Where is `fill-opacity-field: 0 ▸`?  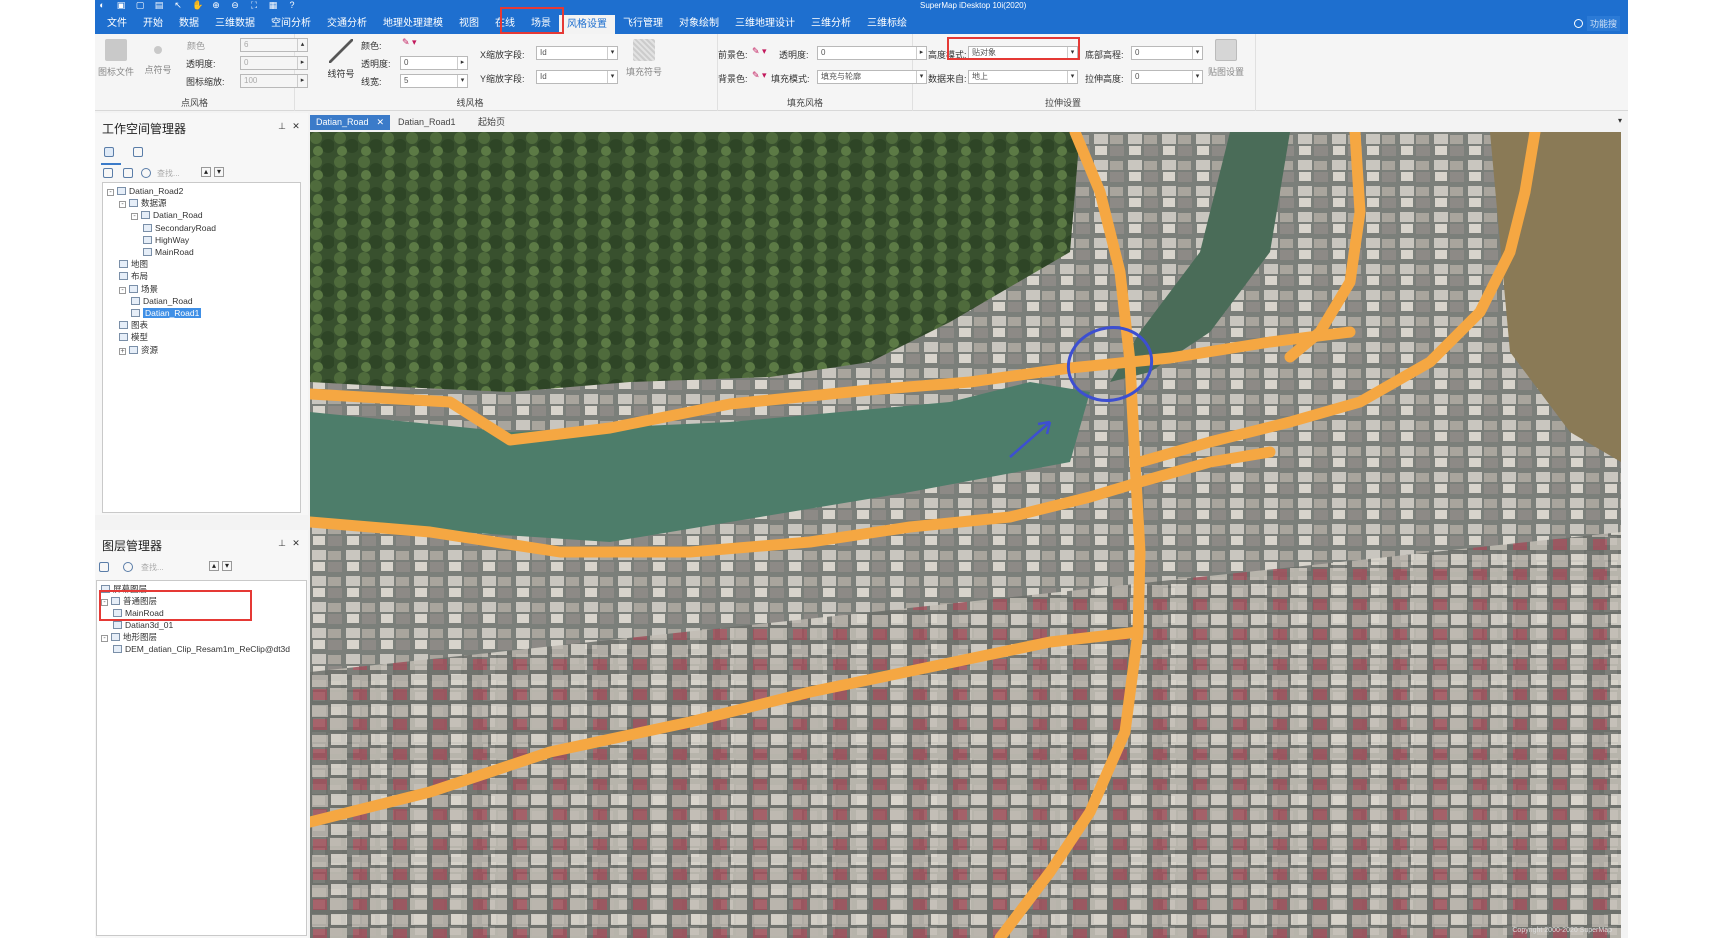 fill-opacity-field: 0 ▸ is located at coordinates (872, 53).